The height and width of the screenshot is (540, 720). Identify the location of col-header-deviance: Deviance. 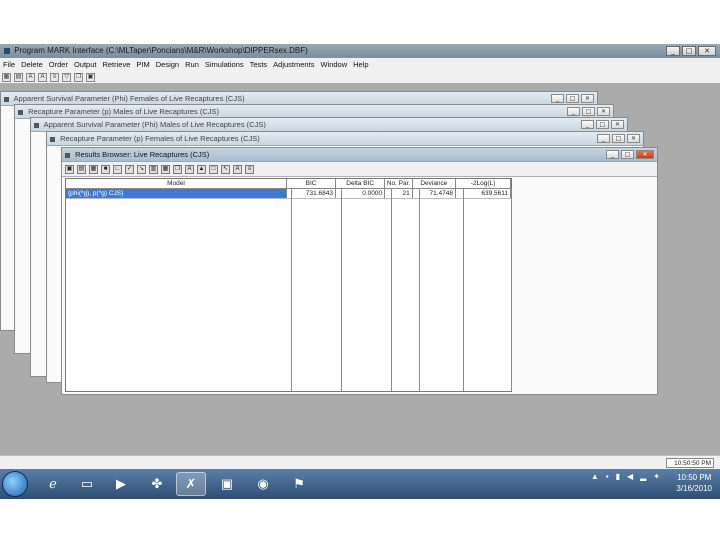
(434, 183).